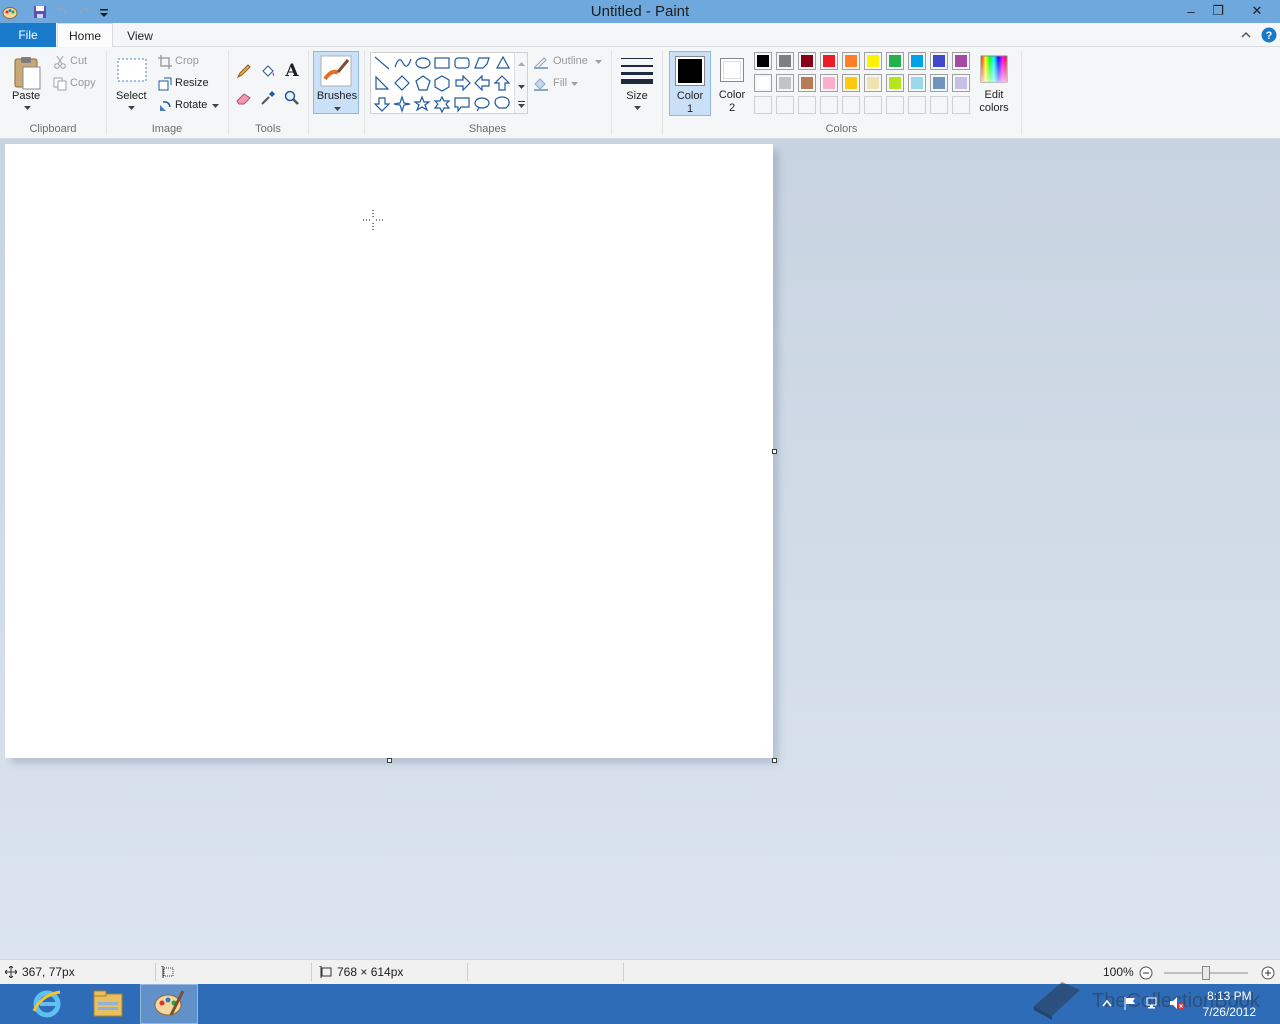 This screenshot has width=1280, height=1024. Describe the element at coordinates (268, 71) in the screenshot. I see `fill-bucket-icon` at that location.